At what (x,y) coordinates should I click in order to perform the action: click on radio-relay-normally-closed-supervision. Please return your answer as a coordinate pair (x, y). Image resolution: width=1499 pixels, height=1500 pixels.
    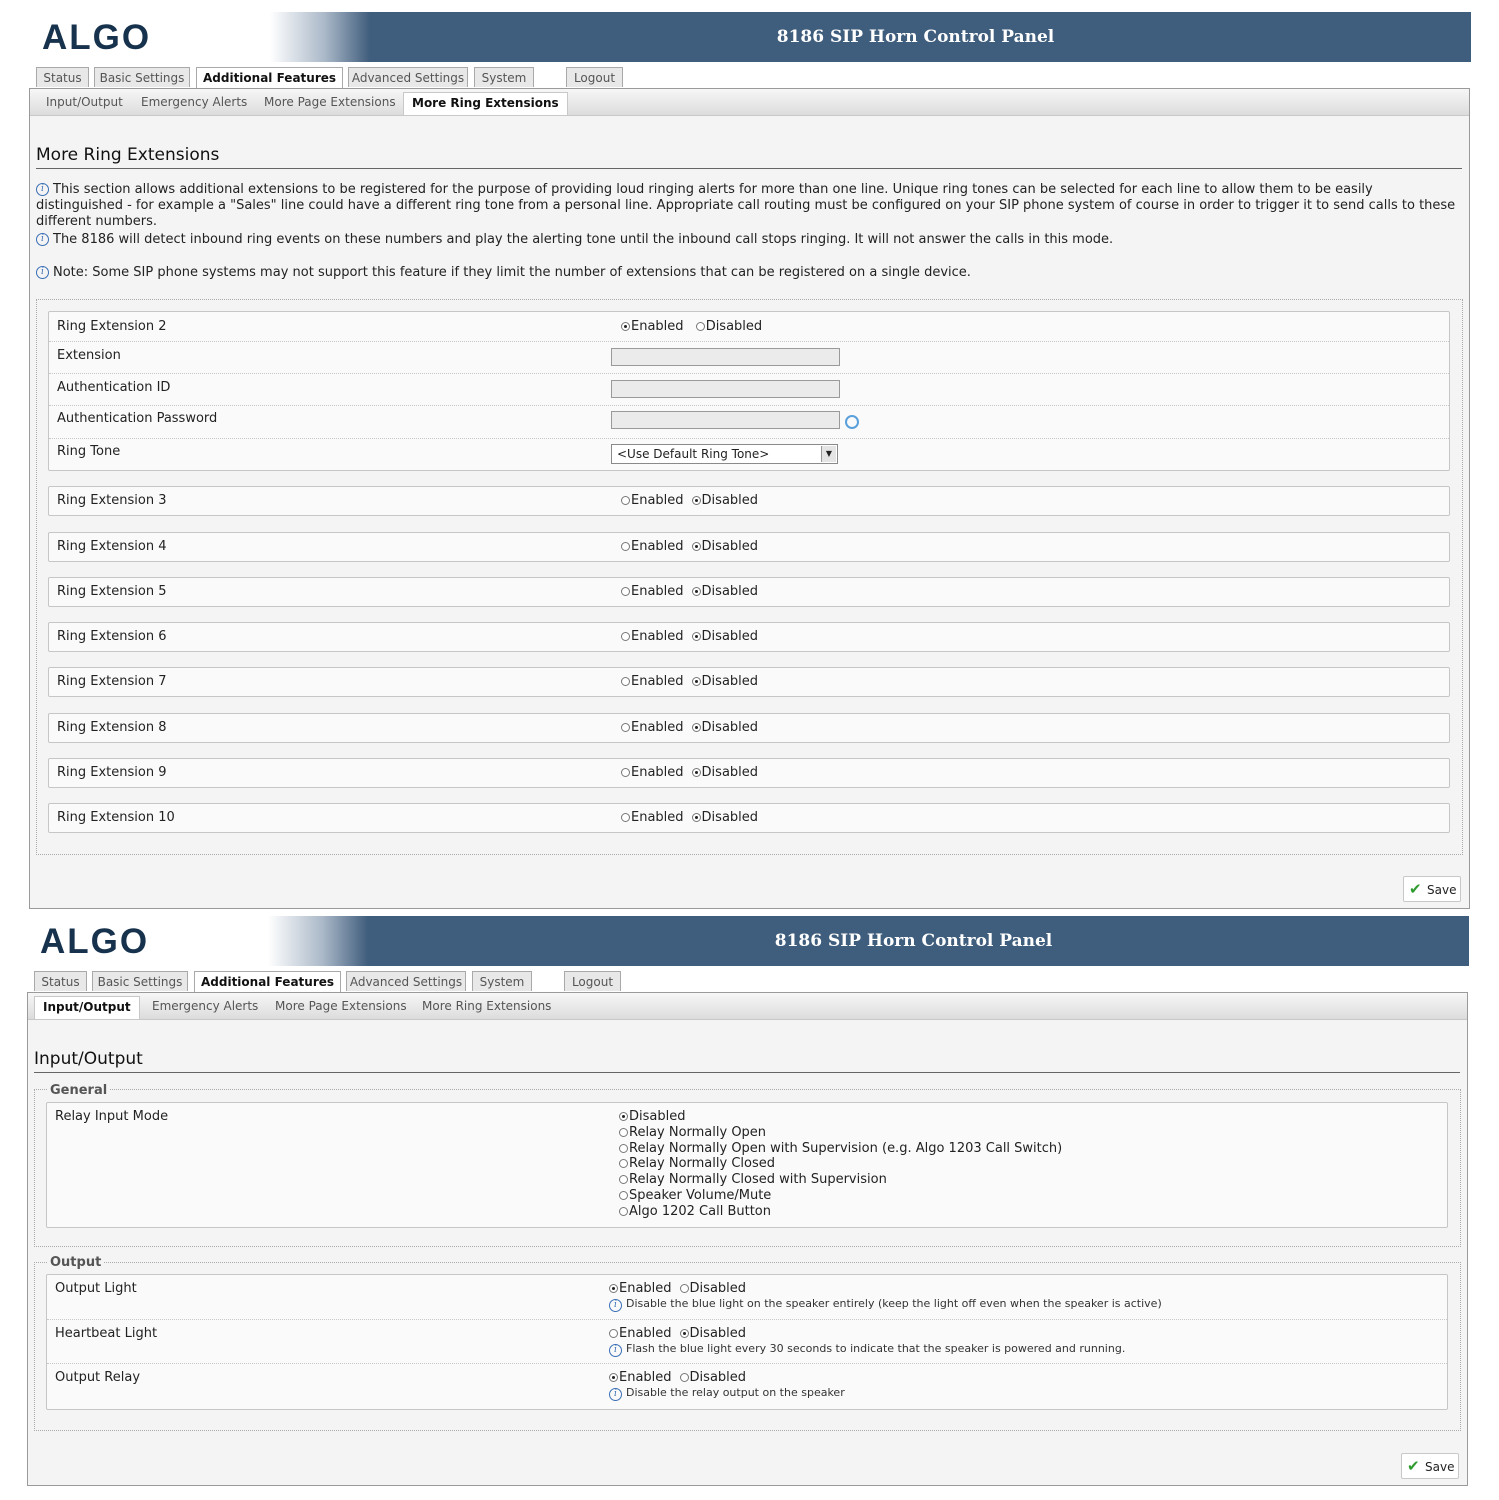
    Looking at the image, I should click on (623, 1180).